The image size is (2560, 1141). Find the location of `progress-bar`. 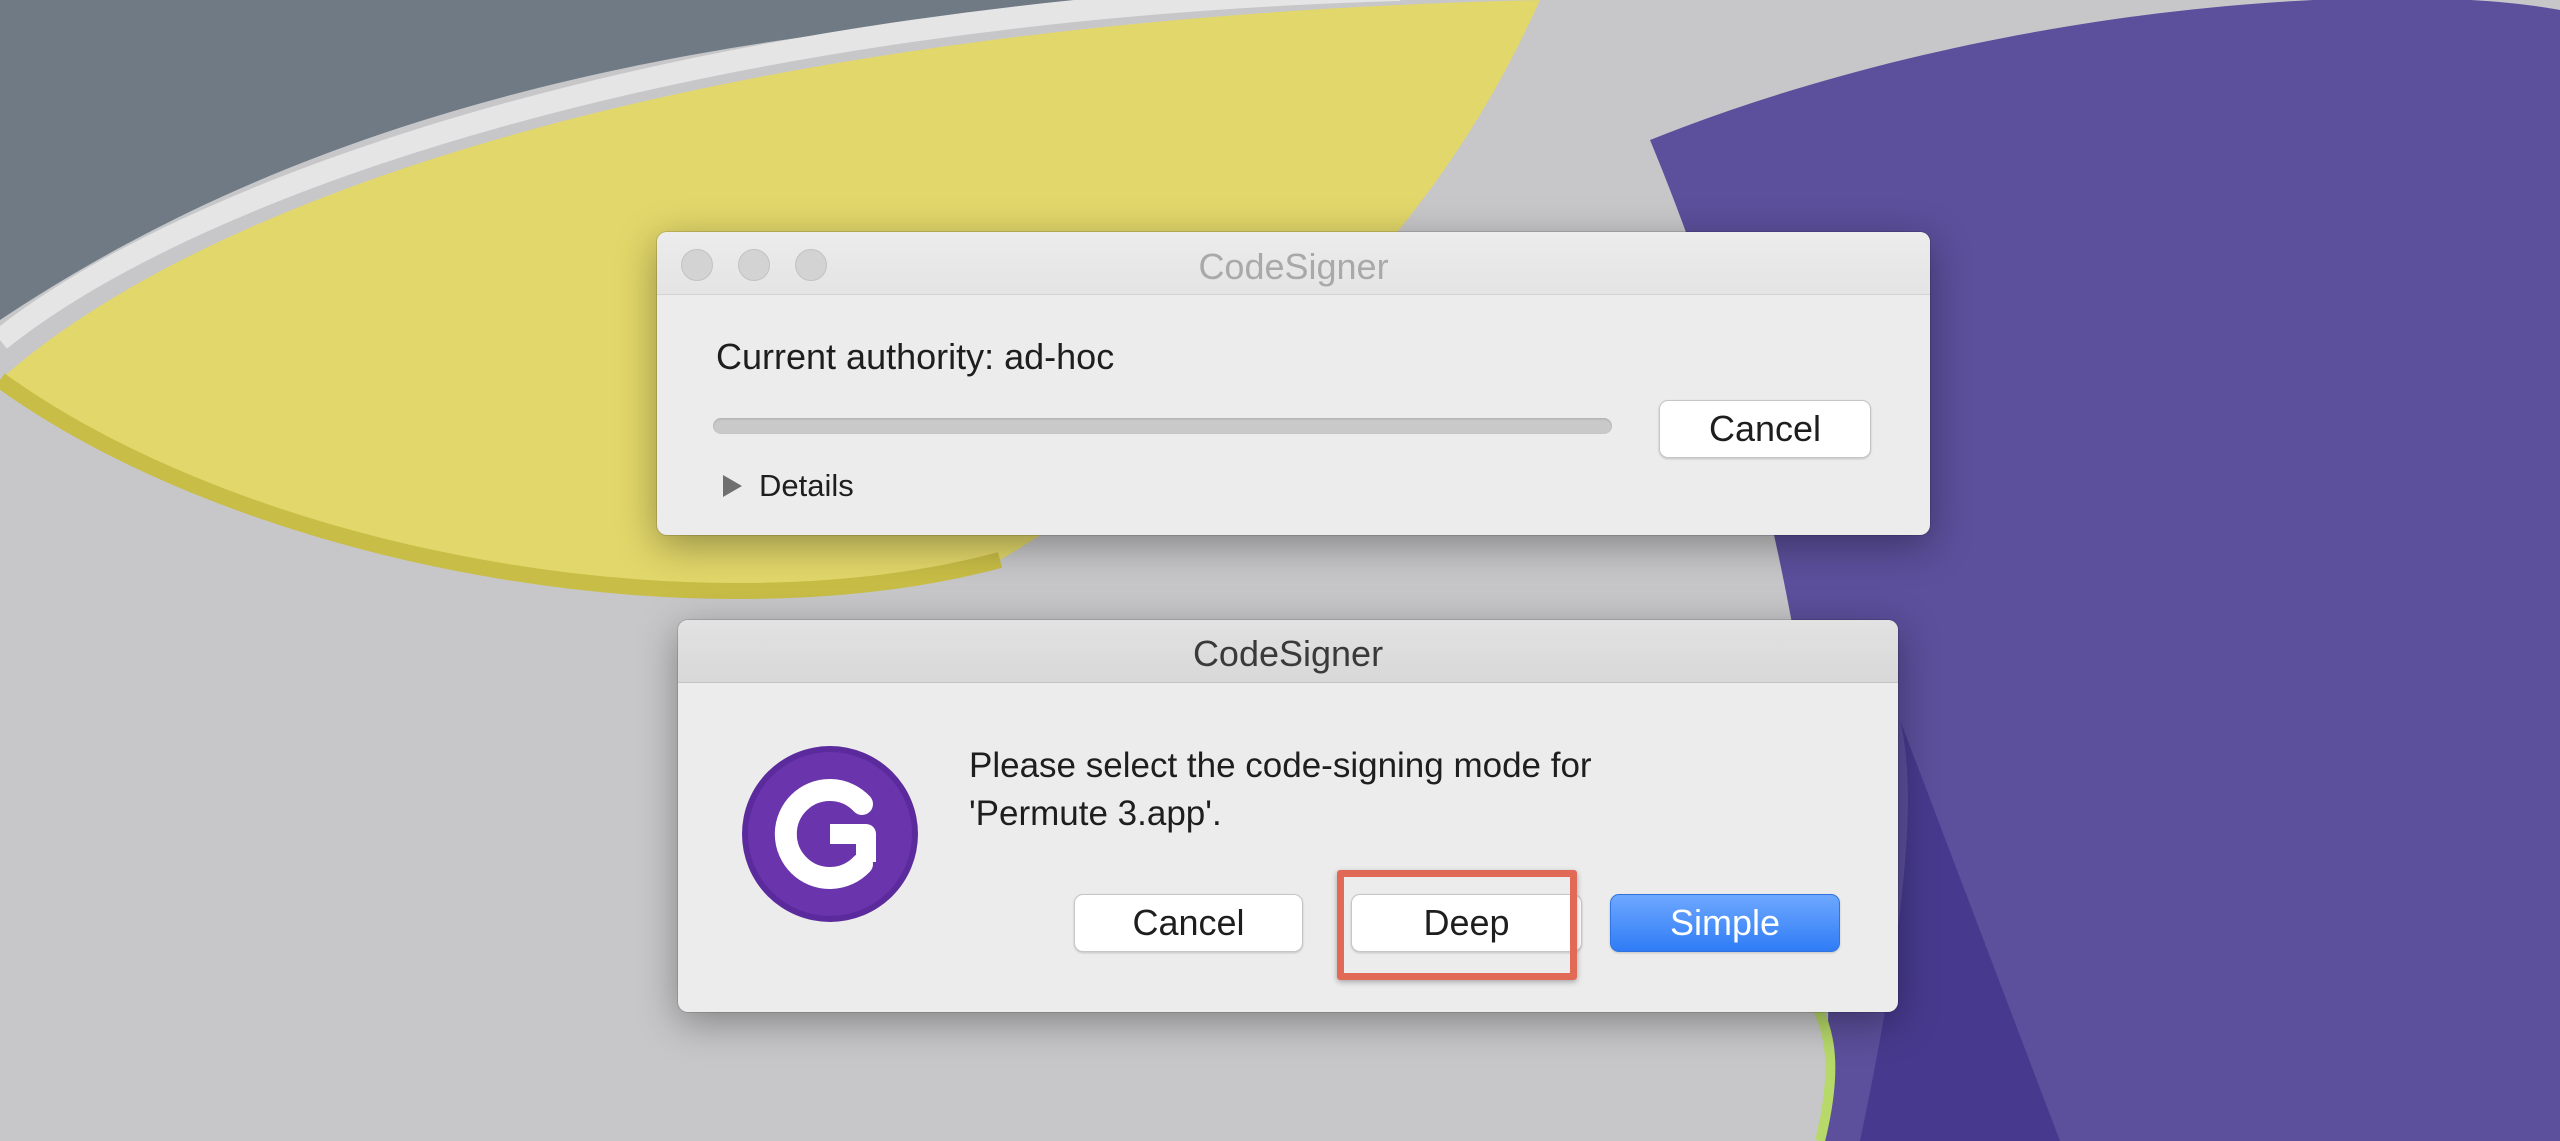

progress-bar is located at coordinates (1162, 426).